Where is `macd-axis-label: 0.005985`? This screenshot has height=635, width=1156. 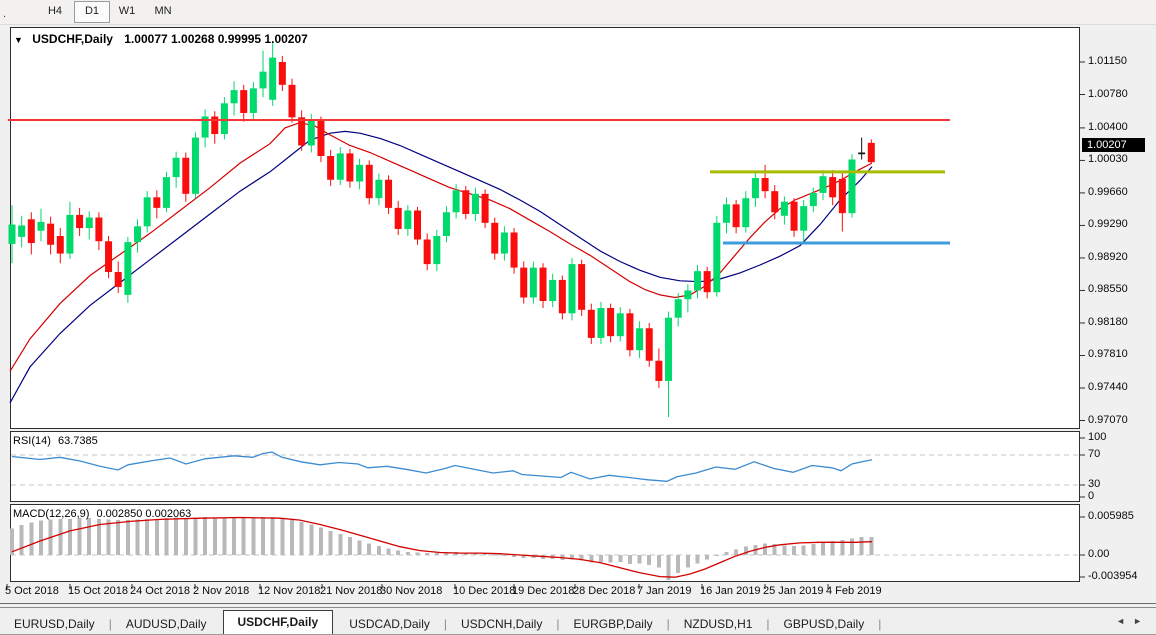 macd-axis-label: 0.005985 is located at coordinates (1111, 516).